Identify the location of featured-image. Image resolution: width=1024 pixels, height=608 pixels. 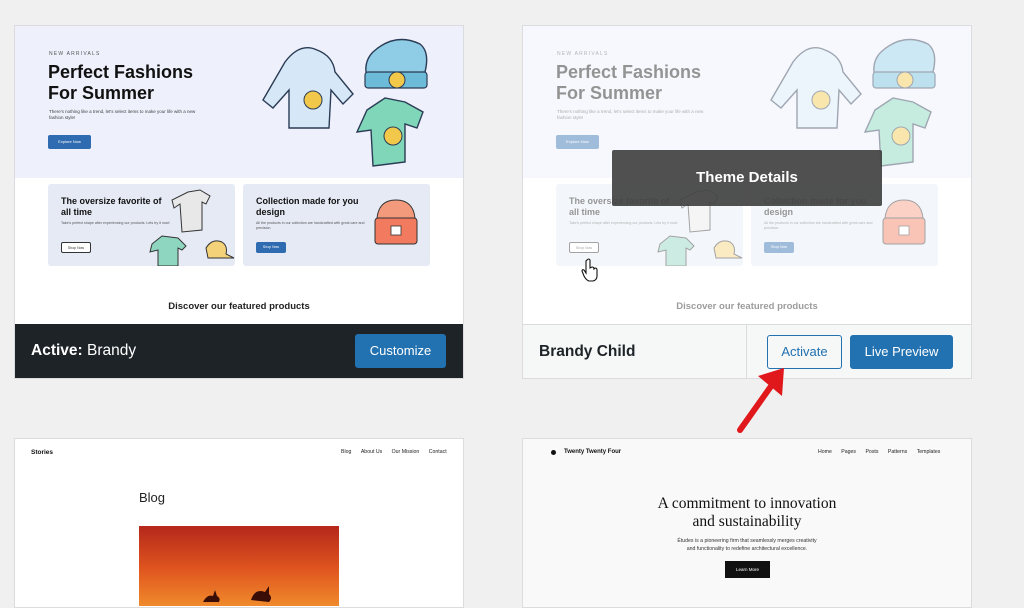
(239, 566).